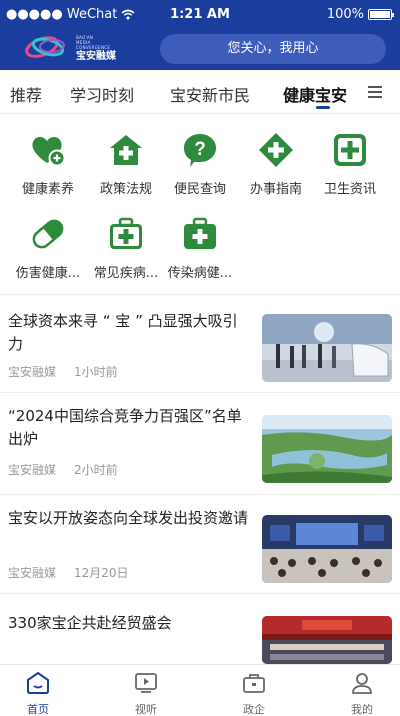  What do you see at coordinates (128, 518) in the screenshot?
I see `news-title: 宝安以开放姿态向全球发出投资邀请` at bounding box center [128, 518].